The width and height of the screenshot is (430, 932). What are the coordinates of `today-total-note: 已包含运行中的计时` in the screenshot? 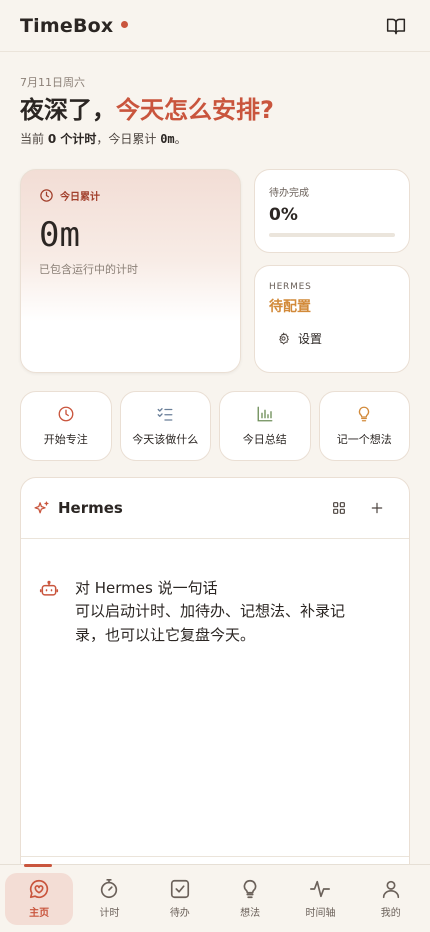 It's located at (88, 269).